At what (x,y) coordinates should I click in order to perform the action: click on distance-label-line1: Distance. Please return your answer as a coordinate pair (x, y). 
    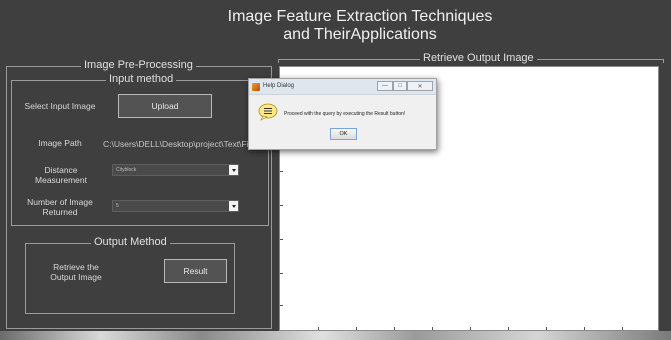
    Looking at the image, I should click on (61, 170).